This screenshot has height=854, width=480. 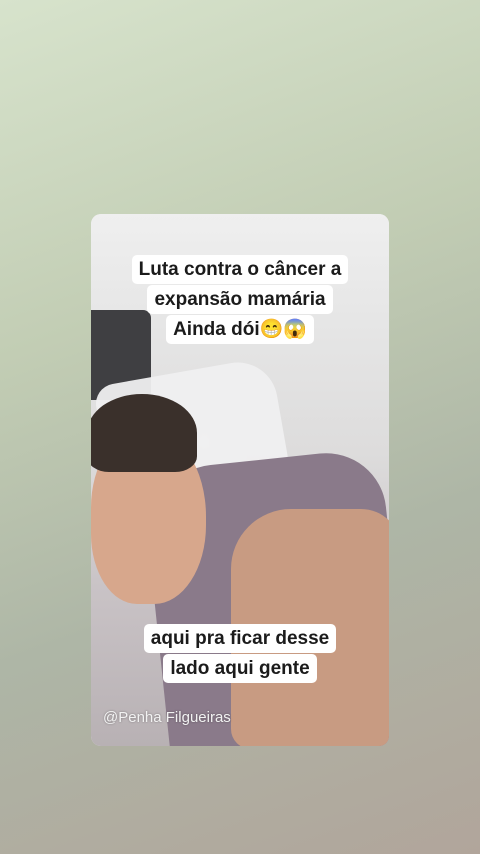 What do you see at coordinates (167, 717) in the screenshot?
I see `watermark-handle: @Penha Filgueiras` at bounding box center [167, 717].